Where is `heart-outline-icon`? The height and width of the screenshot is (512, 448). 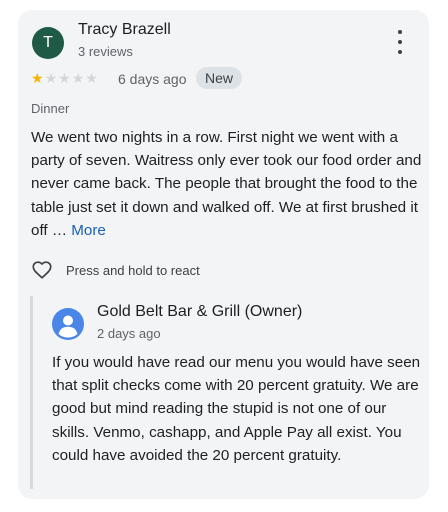 heart-outline-icon is located at coordinates (42, 270).